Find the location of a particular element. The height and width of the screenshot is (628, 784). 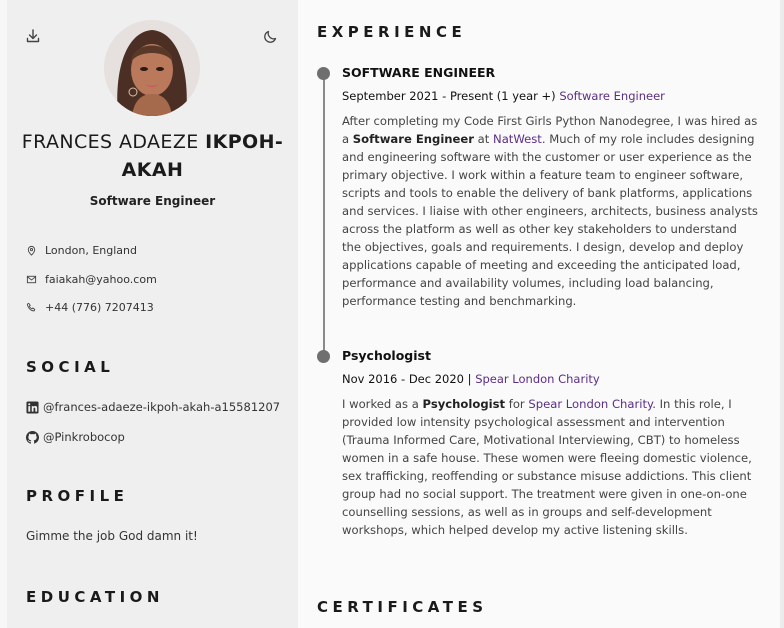

experience-heading: EXPERIENCE is located at coordinates (392, 32).